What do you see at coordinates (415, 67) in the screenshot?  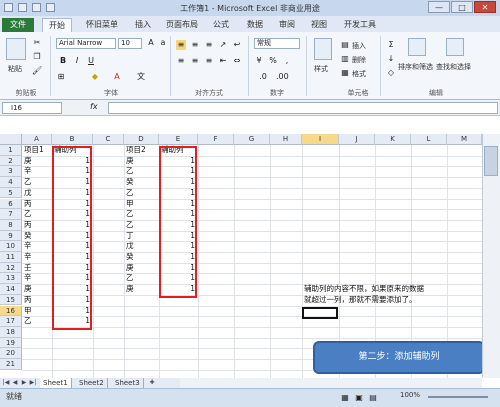 I see `sort-filter-button: 排序和筛选` at bounding box center [415, 67].